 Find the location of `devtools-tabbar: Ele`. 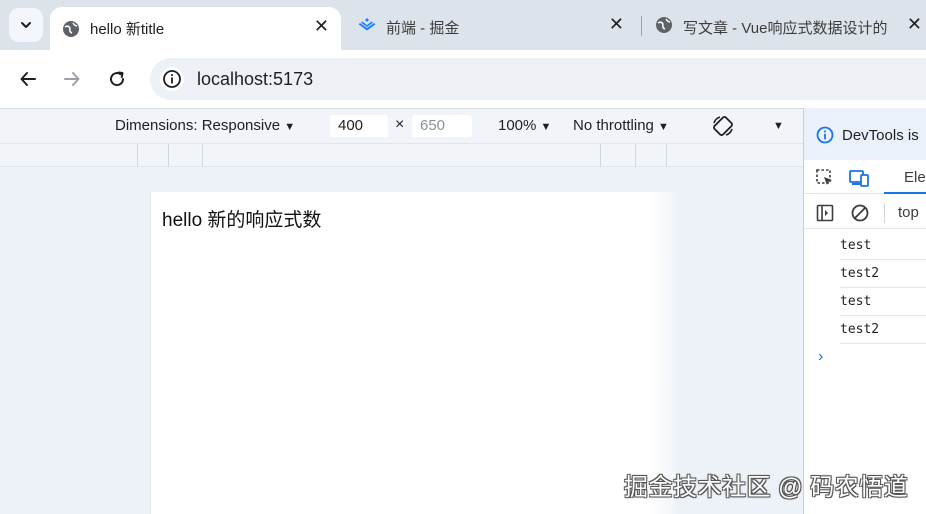

devtools-tabbar: Ele is located at coordinates (865, 177).